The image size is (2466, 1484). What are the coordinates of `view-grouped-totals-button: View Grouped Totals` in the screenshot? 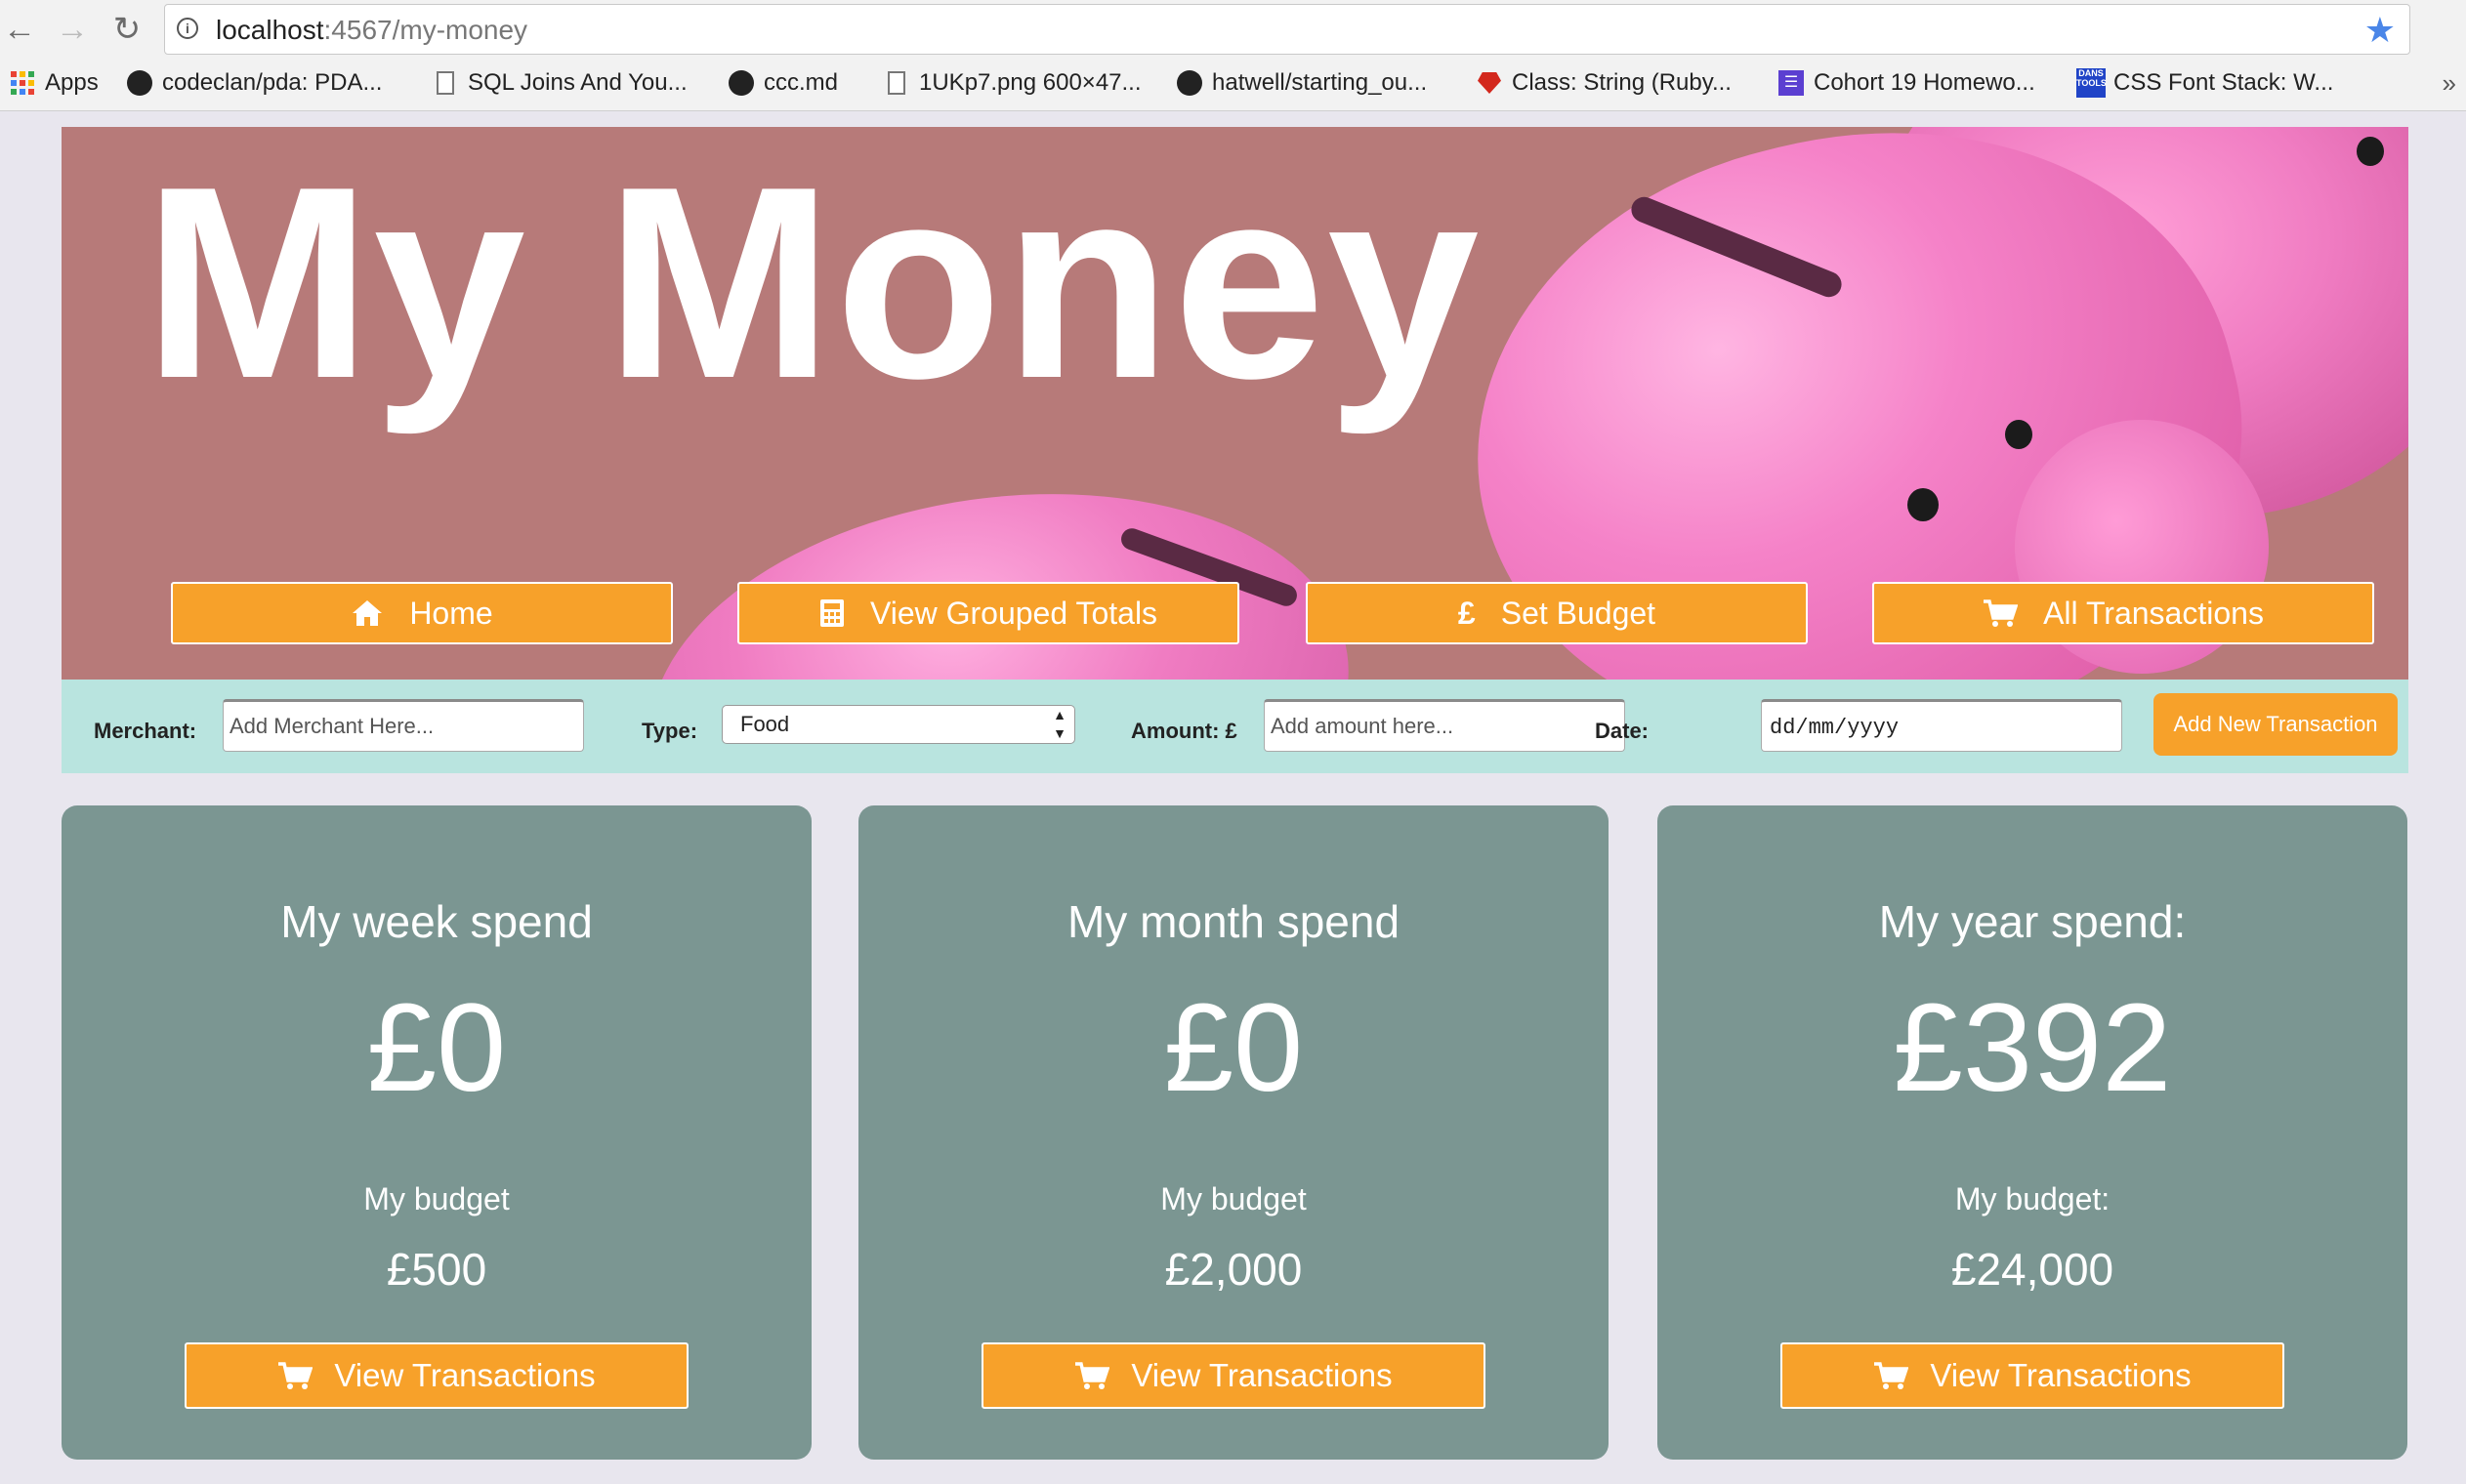 It's located at (988, 613).